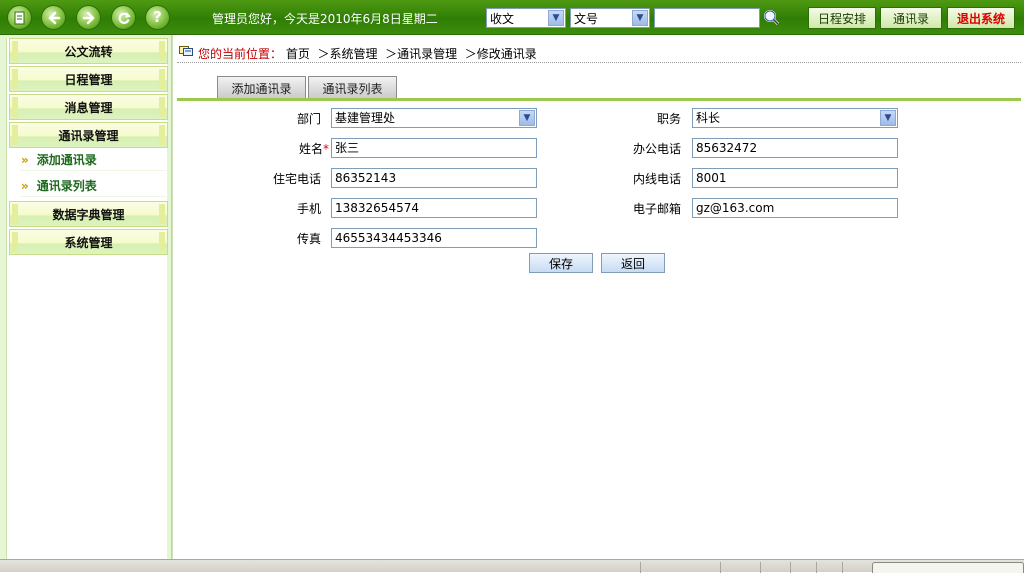  I want to click on search-field-select: 文号 ▼, so click(610, 18).